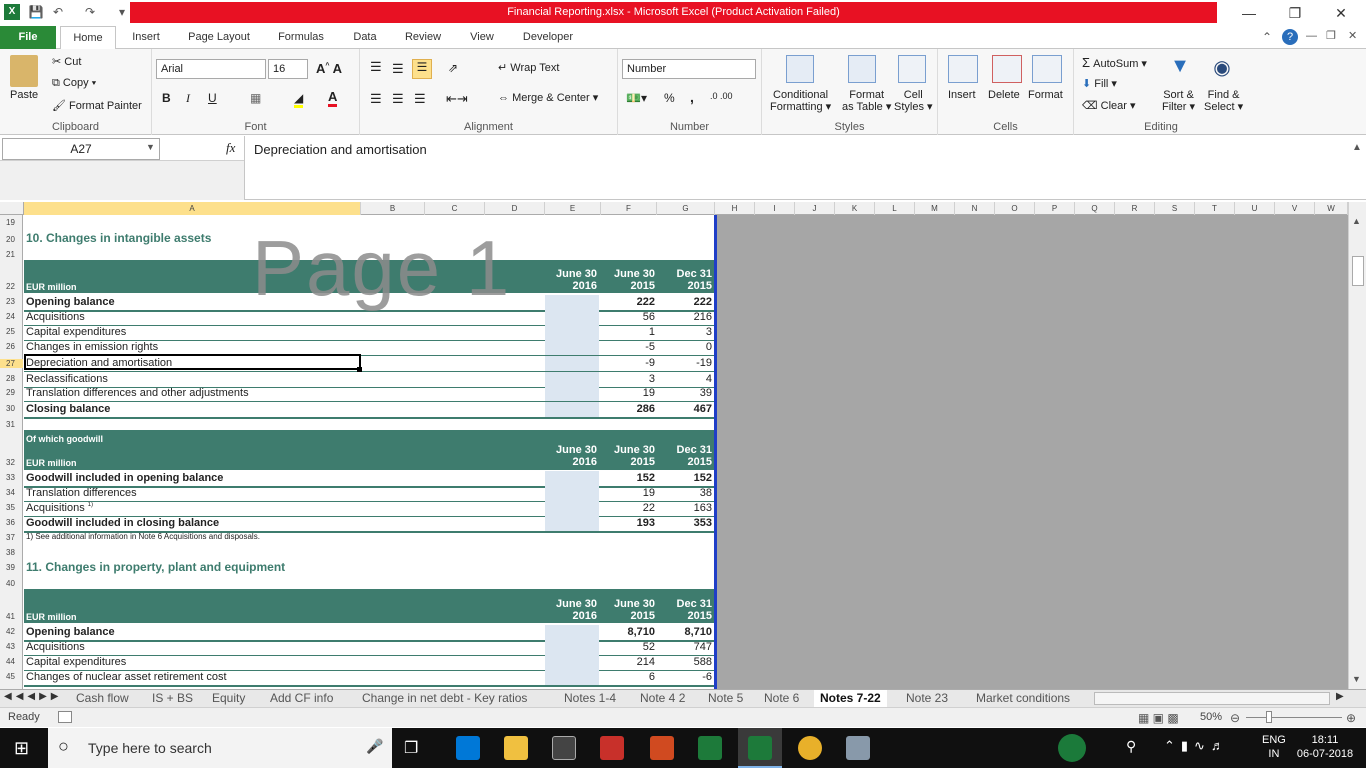  I want to click on column-header-c: C, so click(455, 208).